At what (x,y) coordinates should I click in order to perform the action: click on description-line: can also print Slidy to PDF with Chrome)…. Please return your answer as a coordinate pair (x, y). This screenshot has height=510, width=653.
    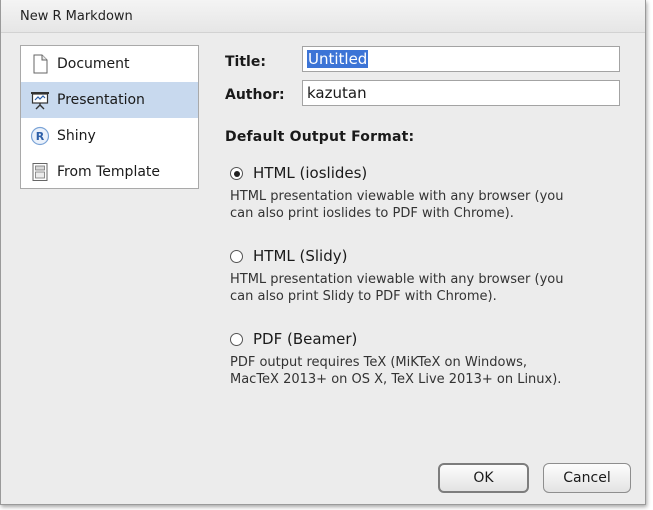
    Looking at the image, I should click on (363, 296).